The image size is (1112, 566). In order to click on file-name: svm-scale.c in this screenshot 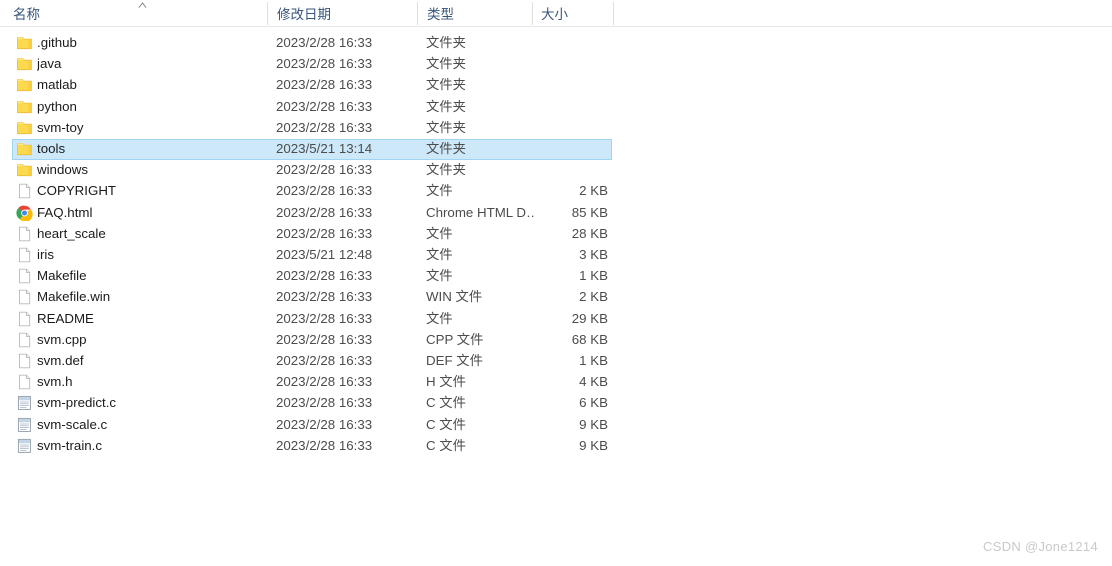, I will do `click(72, 424)`.